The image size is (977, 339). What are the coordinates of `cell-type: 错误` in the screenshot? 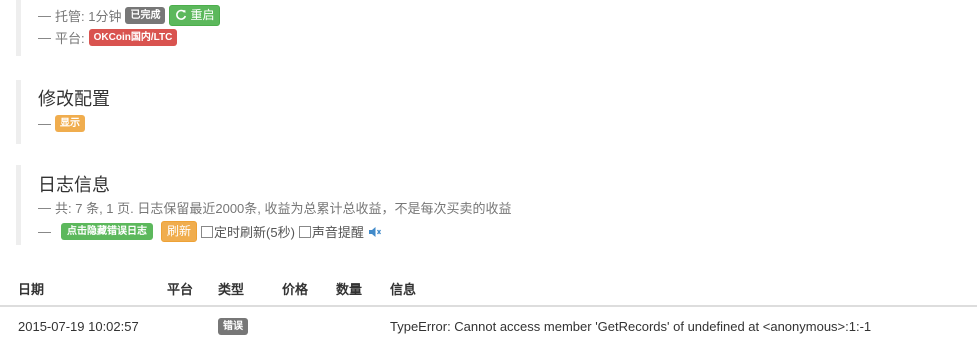 It's located at (235, 322).